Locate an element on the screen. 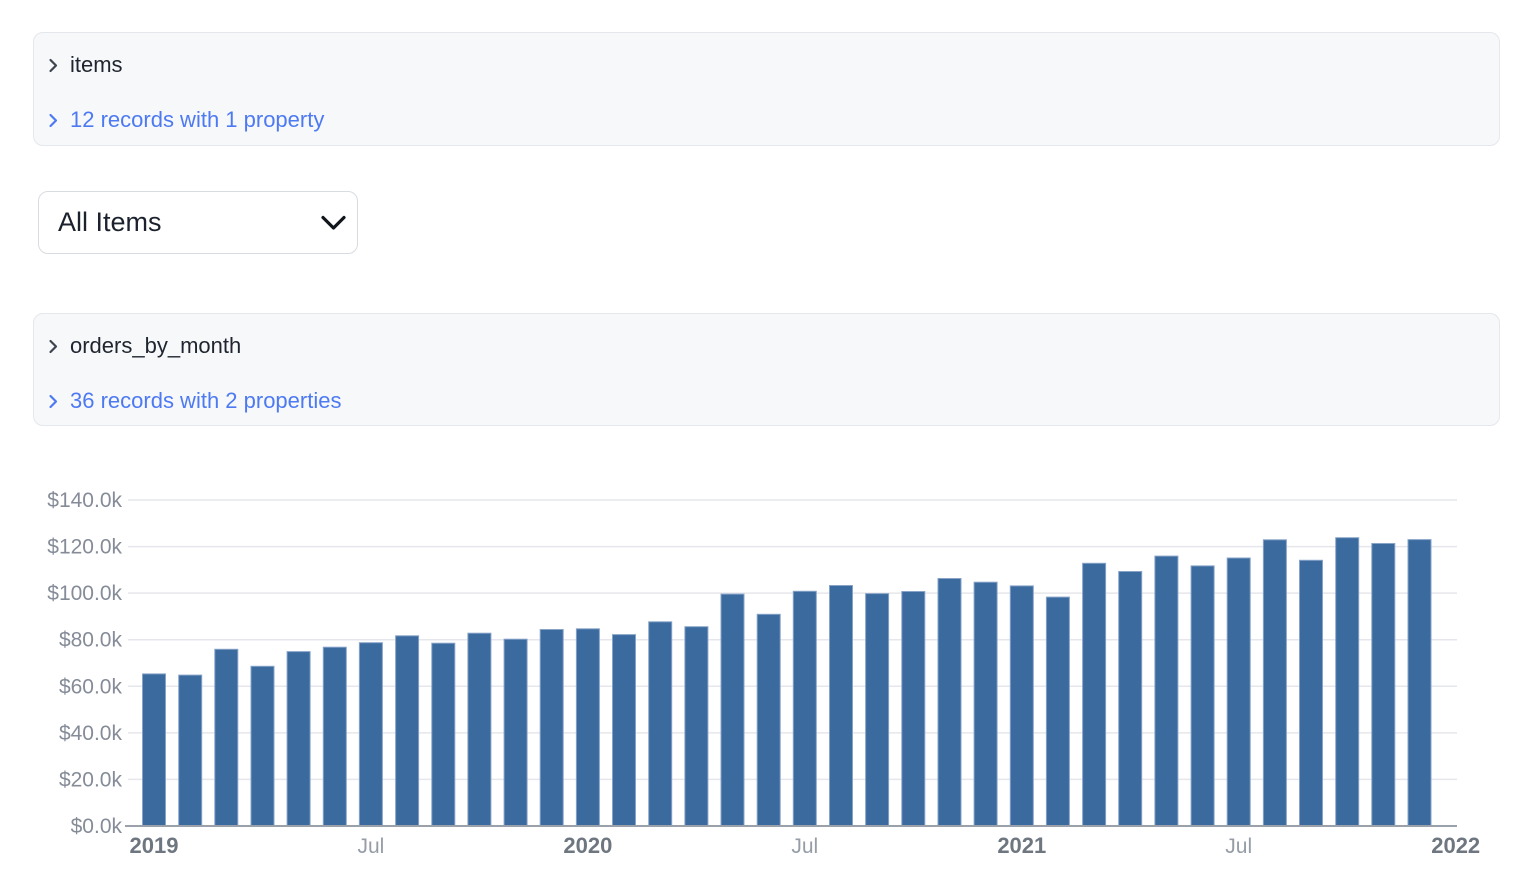  orders-table-title: orders_by_month is located at coordinates (156, 345).